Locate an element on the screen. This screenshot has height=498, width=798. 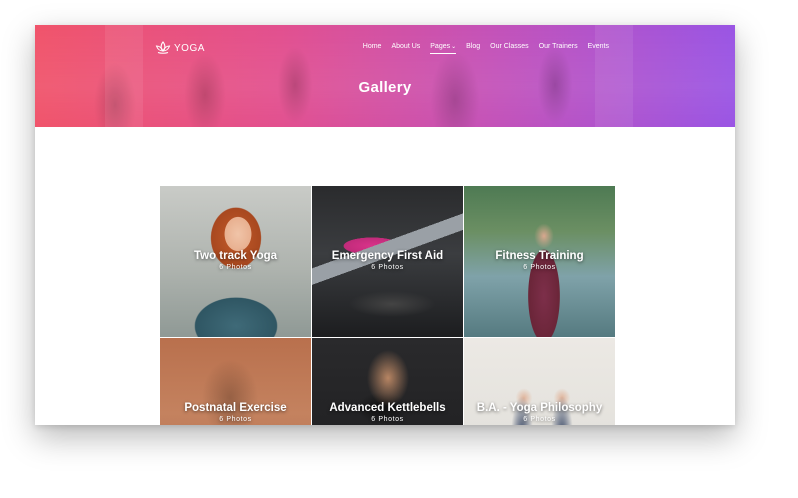
nav-item-blog: Blog is located at coordinates (473, 46).